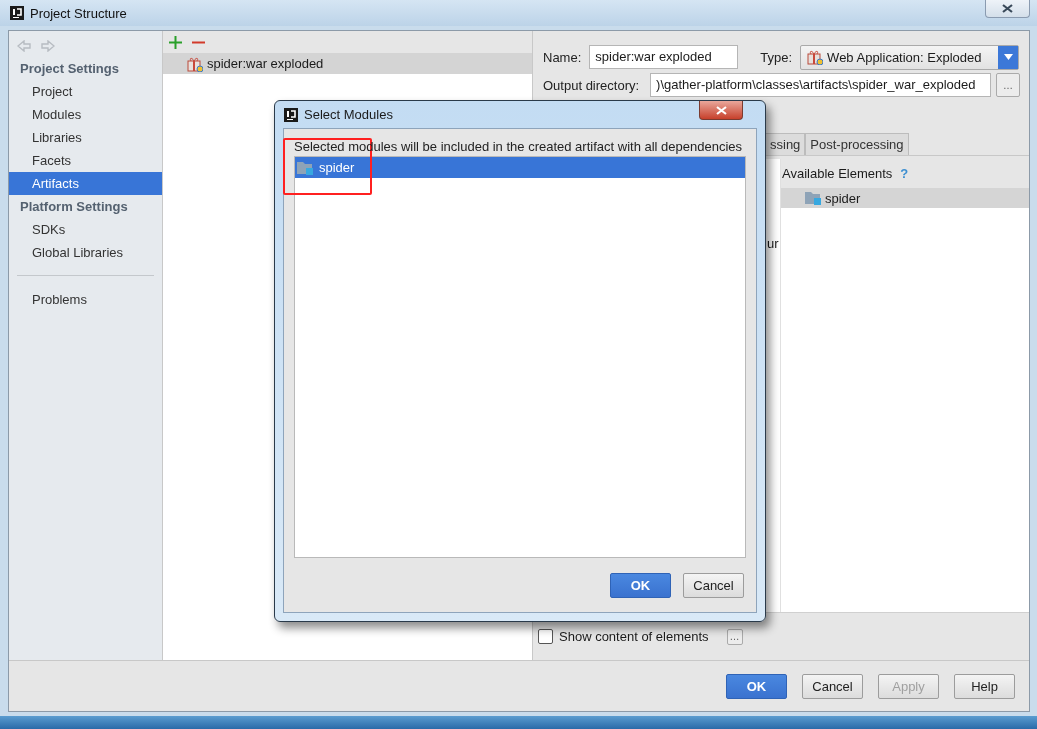 The image size is (1037, 729). Describe the element at coordinates (821, 85) in the screenshot. I see `output-directory-field: )\gather-platform\classes\artifacts\spider_war_exploded` at that location.